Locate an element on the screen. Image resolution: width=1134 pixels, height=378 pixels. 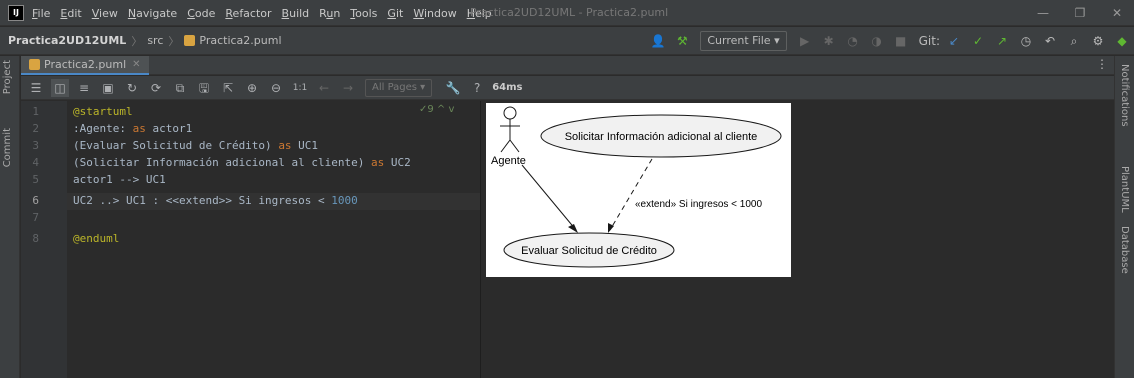
extend-label: «extend» Si ingresos < 1000 is located at coordinates (698, 204).